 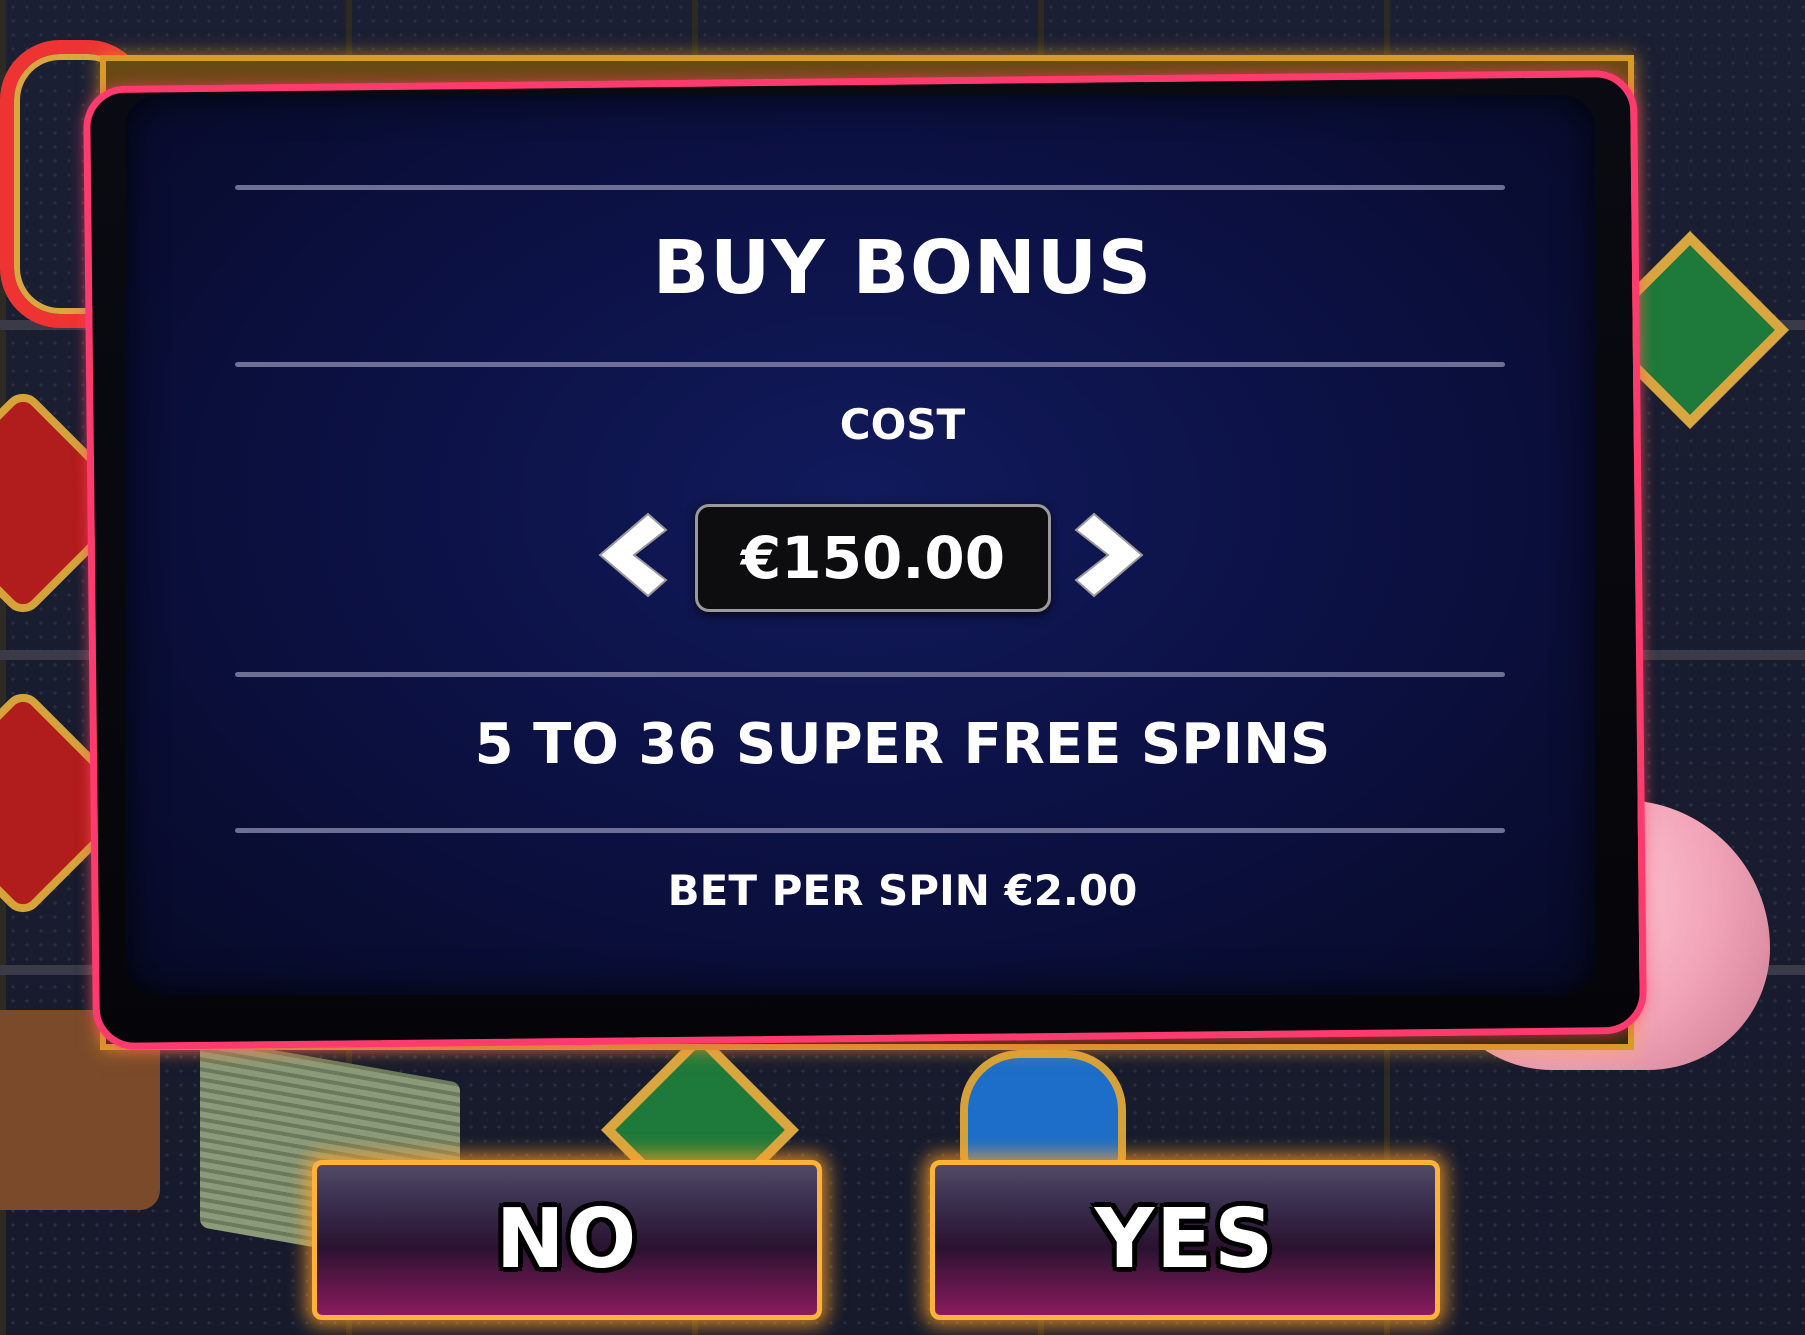 I want to click on cost-label: COST, so click(x=902, y=424).